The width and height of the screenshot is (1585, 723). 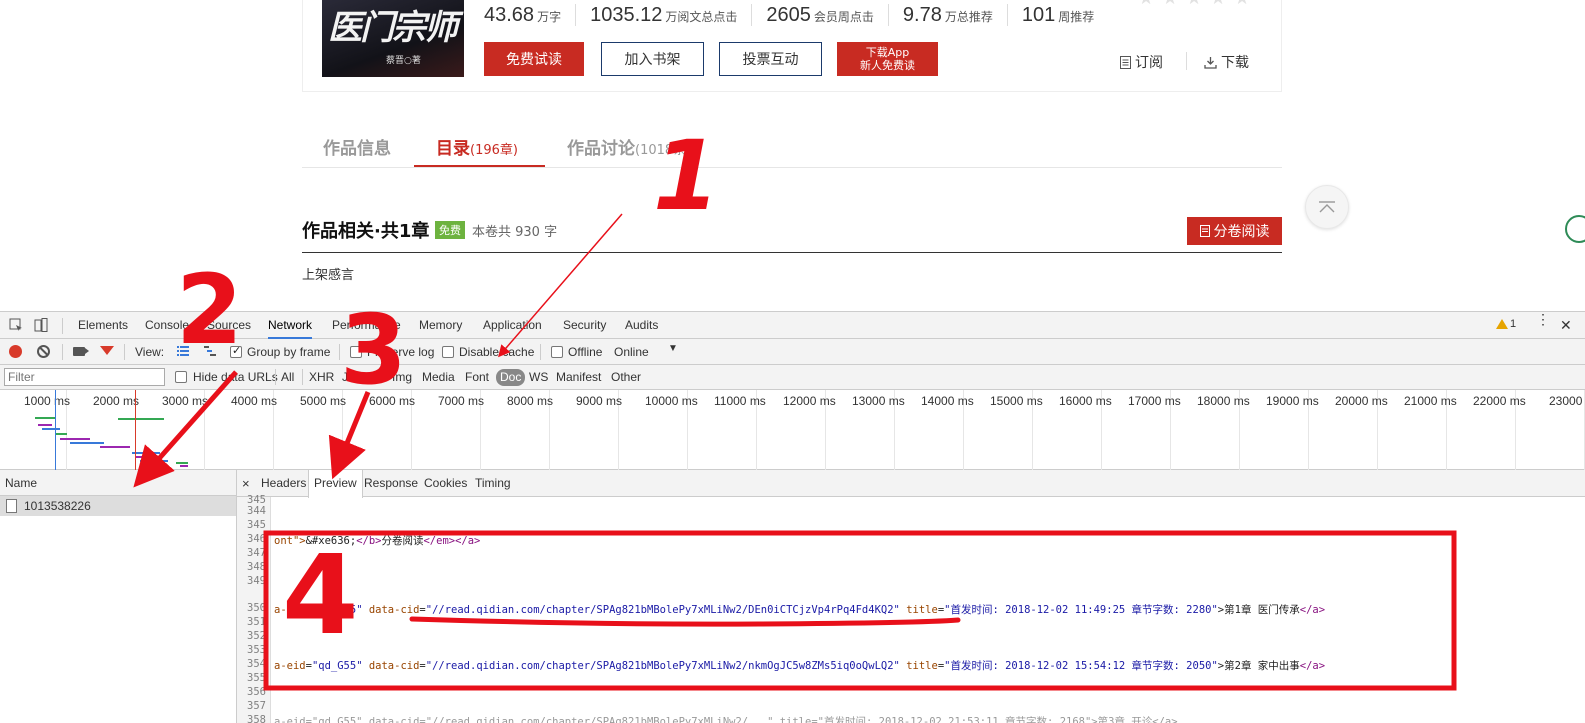 I want to click on hide-data-urls-checkbox, so click(x=181, y=377).